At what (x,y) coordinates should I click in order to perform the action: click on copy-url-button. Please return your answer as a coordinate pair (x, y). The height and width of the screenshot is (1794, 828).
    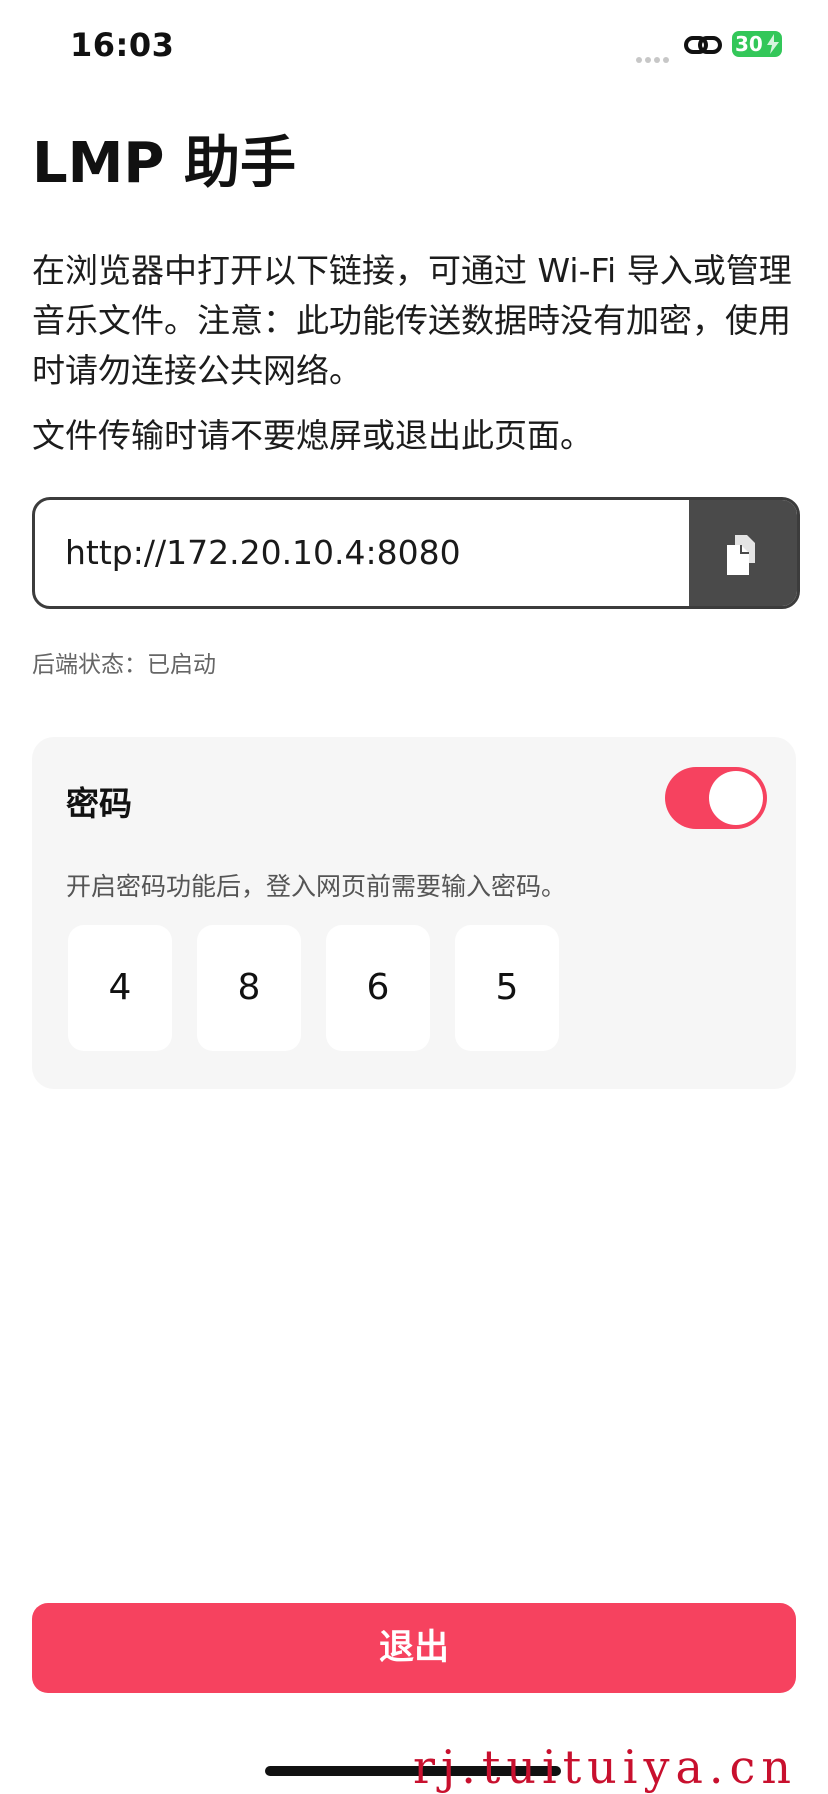
    Looking at the image, I should click on (743, 553).